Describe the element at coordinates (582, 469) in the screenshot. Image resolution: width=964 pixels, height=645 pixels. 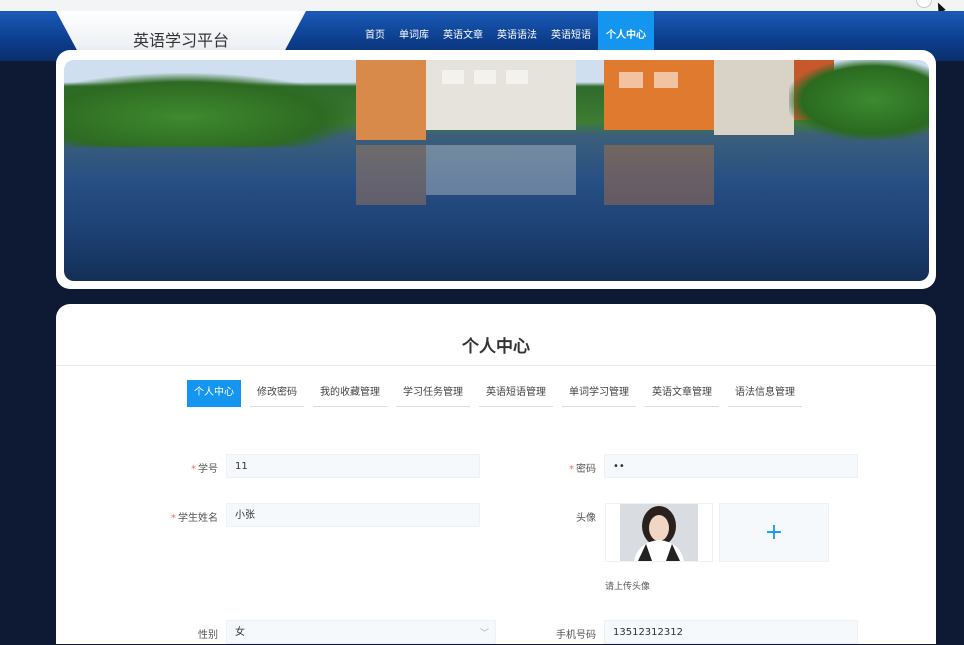
I see `password-label: * 密码` at that location.